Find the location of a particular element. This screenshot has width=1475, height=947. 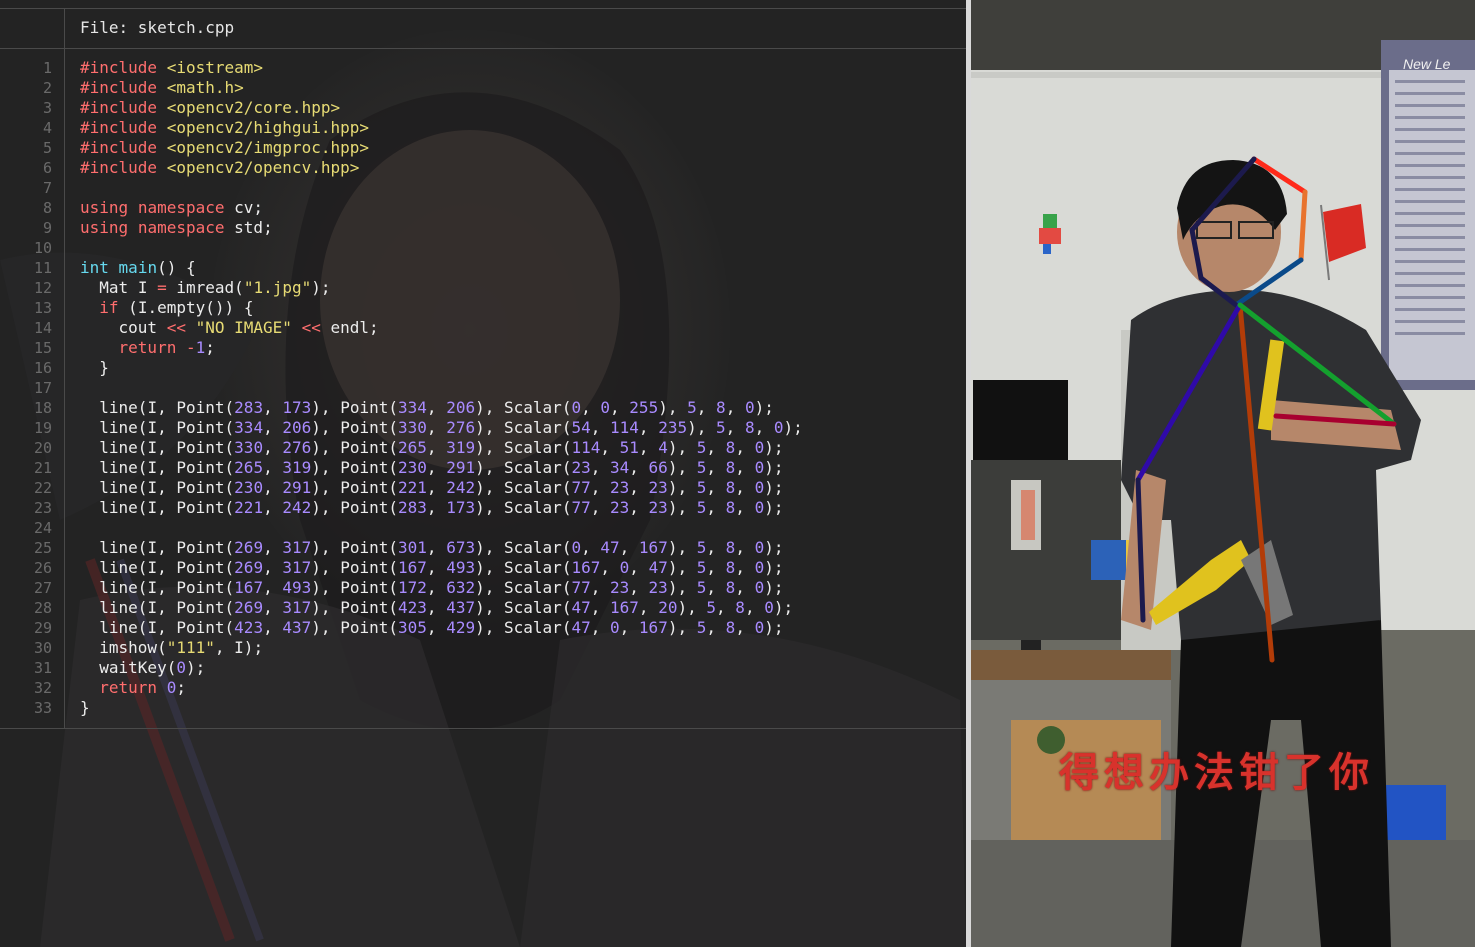

code-line: #include <opencv2/core.hpp> is located at coordinates (441, 108).